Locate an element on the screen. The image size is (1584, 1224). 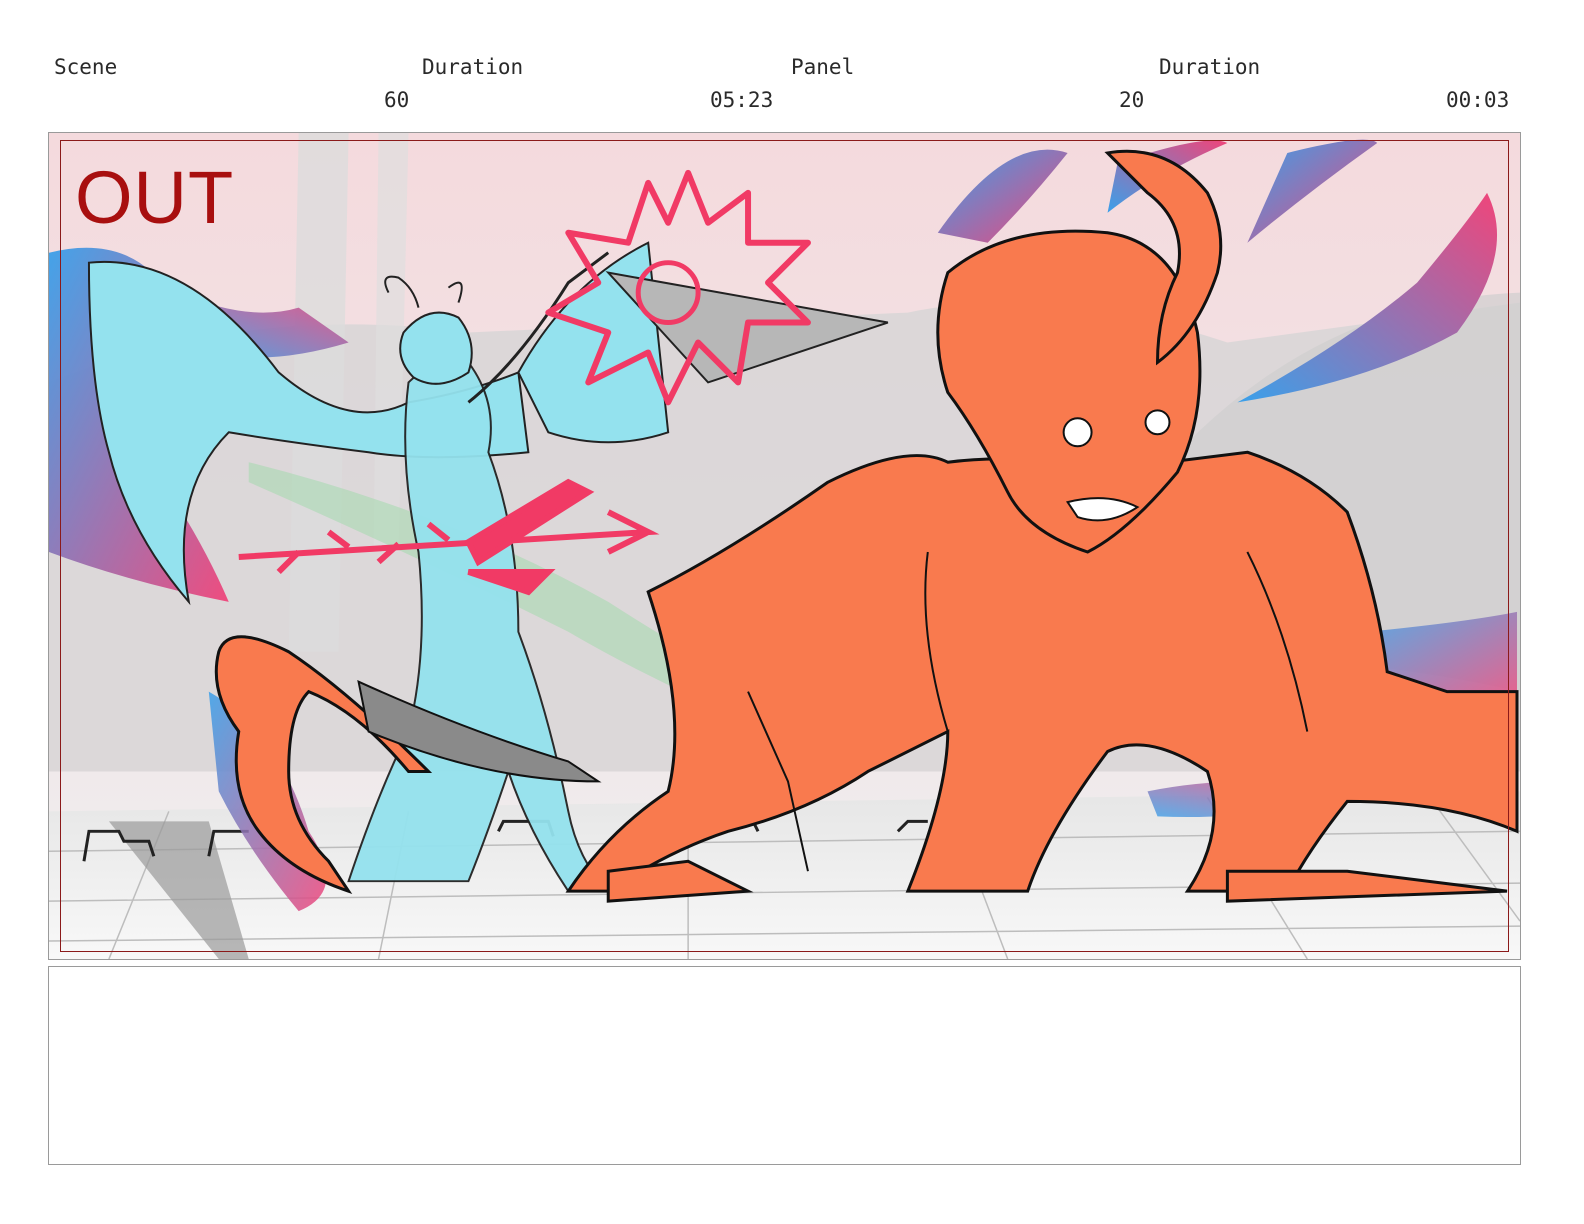
scene-duration-label: Duration is located at coordinates (473, 67).